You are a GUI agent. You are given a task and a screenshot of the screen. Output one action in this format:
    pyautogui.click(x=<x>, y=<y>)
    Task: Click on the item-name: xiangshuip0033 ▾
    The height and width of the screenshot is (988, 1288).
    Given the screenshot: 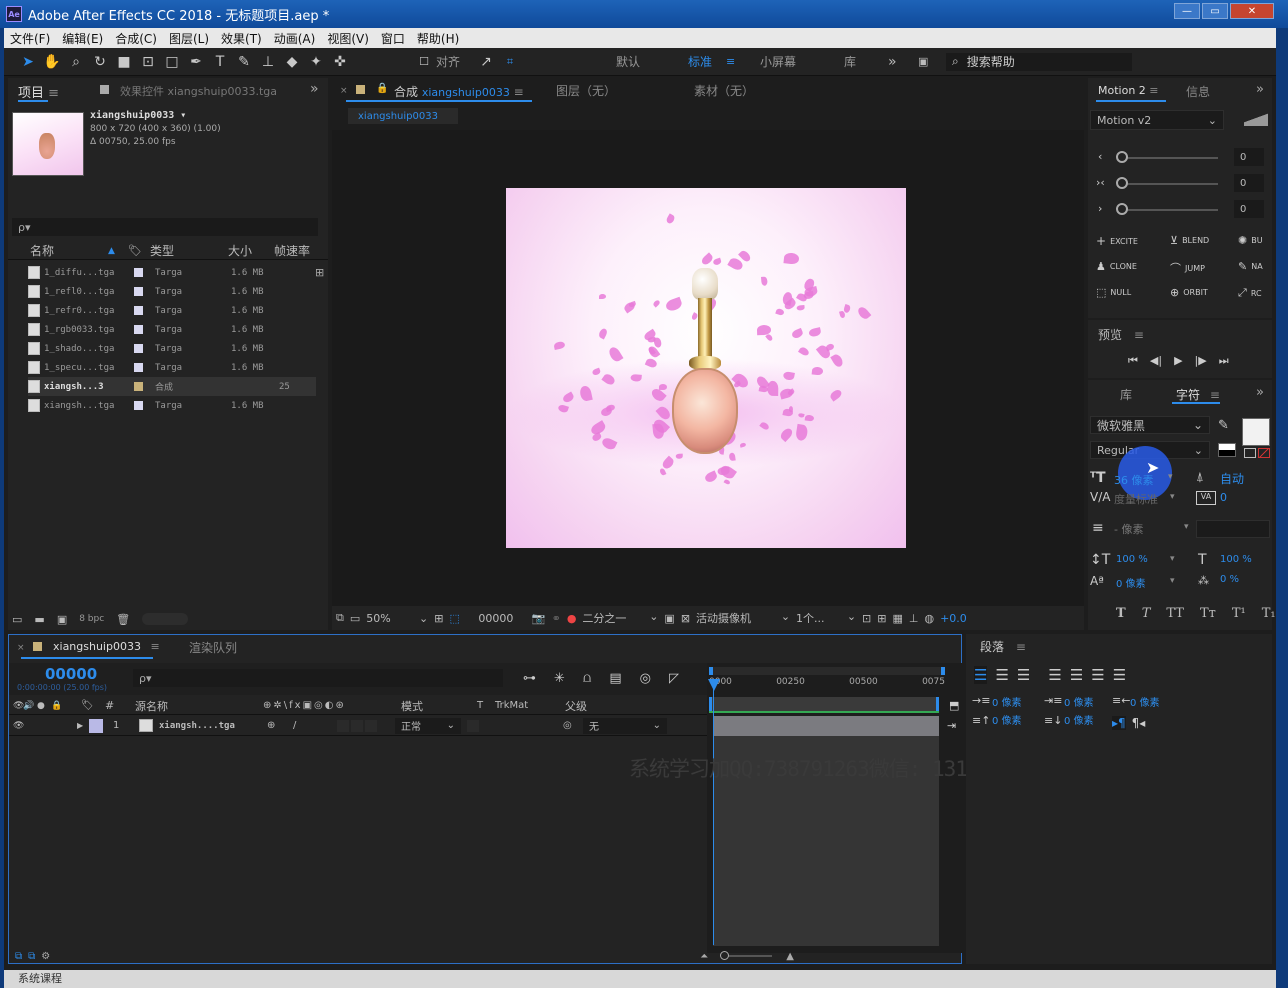 What is the action you would take?
    pyautogui.click(x=138, y=115)
    